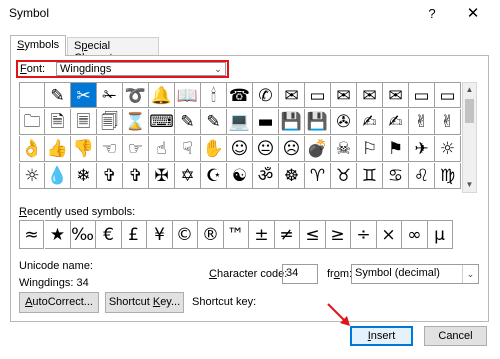 This screenshot has height=359, width=500. I want to click on symbol-cell: ➰, so click(136, 95).